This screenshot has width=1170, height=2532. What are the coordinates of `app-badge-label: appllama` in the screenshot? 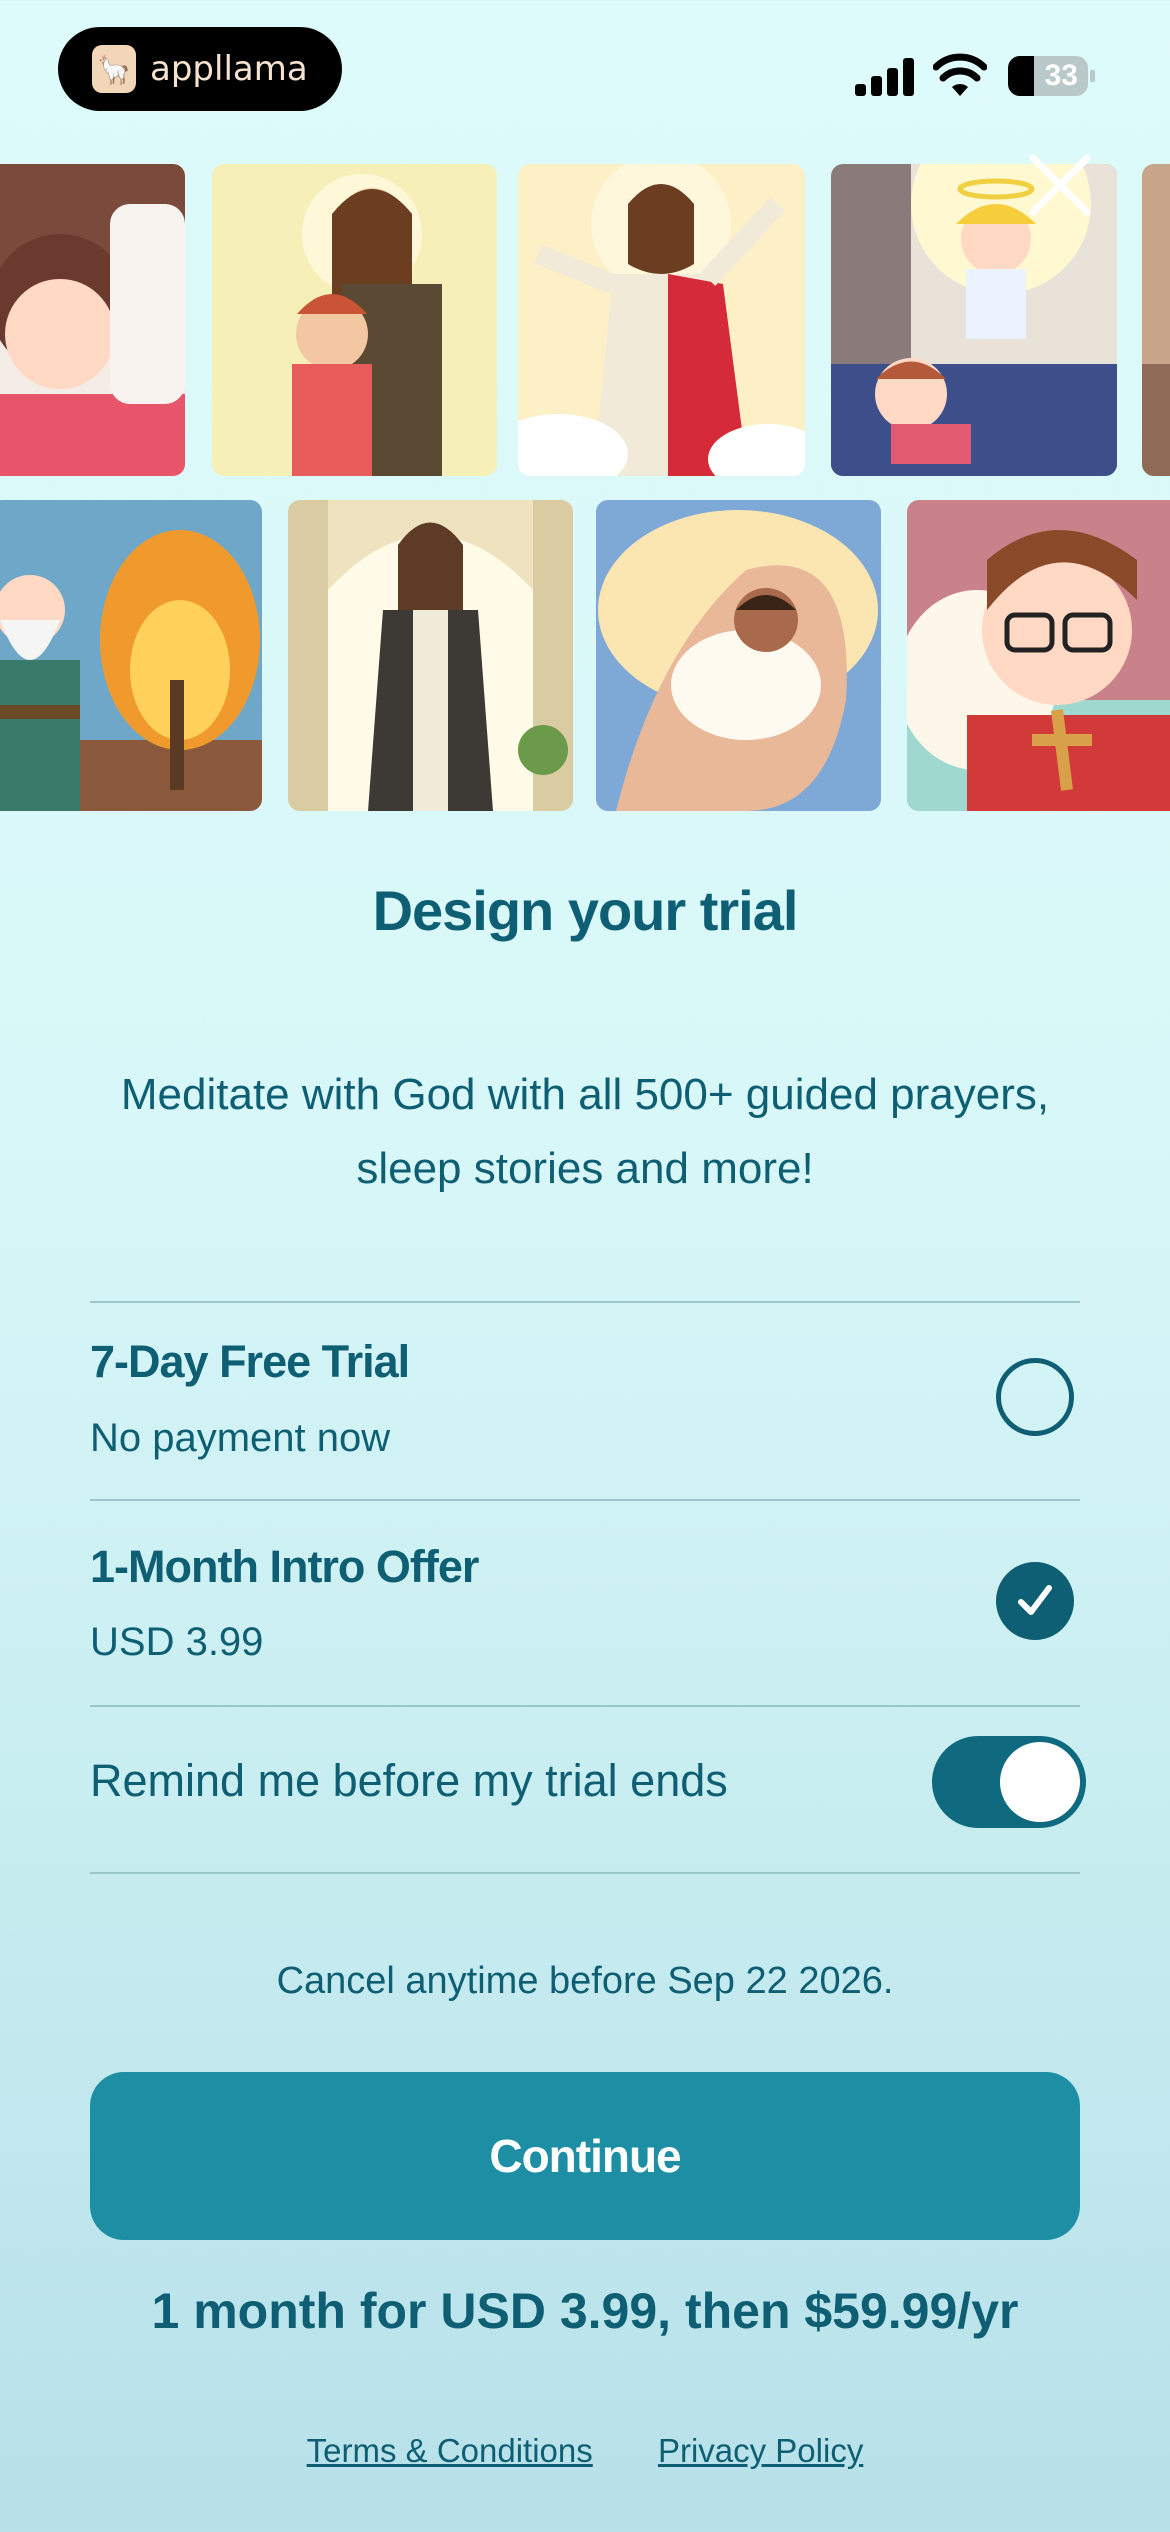 It's located at (229, 69).